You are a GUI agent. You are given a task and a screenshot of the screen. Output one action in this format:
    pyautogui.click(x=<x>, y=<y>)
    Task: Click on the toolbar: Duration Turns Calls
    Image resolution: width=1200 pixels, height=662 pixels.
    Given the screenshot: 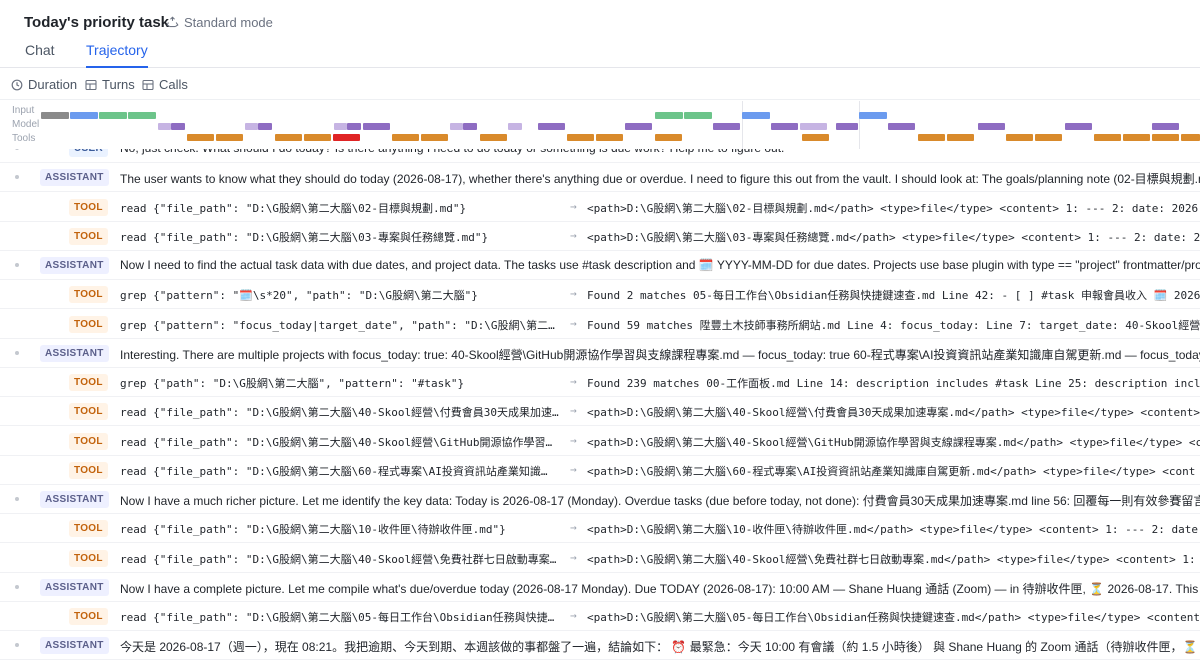 What is the action you would take?
    pyautogui.click(x=600, y=84)
    